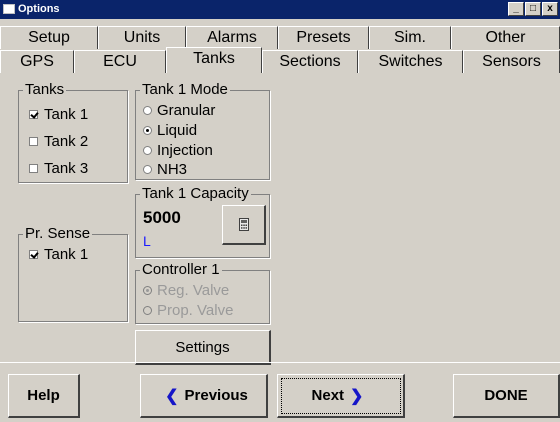 The image size is (560, 422). What do you see at coordinates (202, 221) in the screenshot?
I see `tank-capacity-group: Tank 1 Capacity 5000 L` at bounding box center [202, 221].